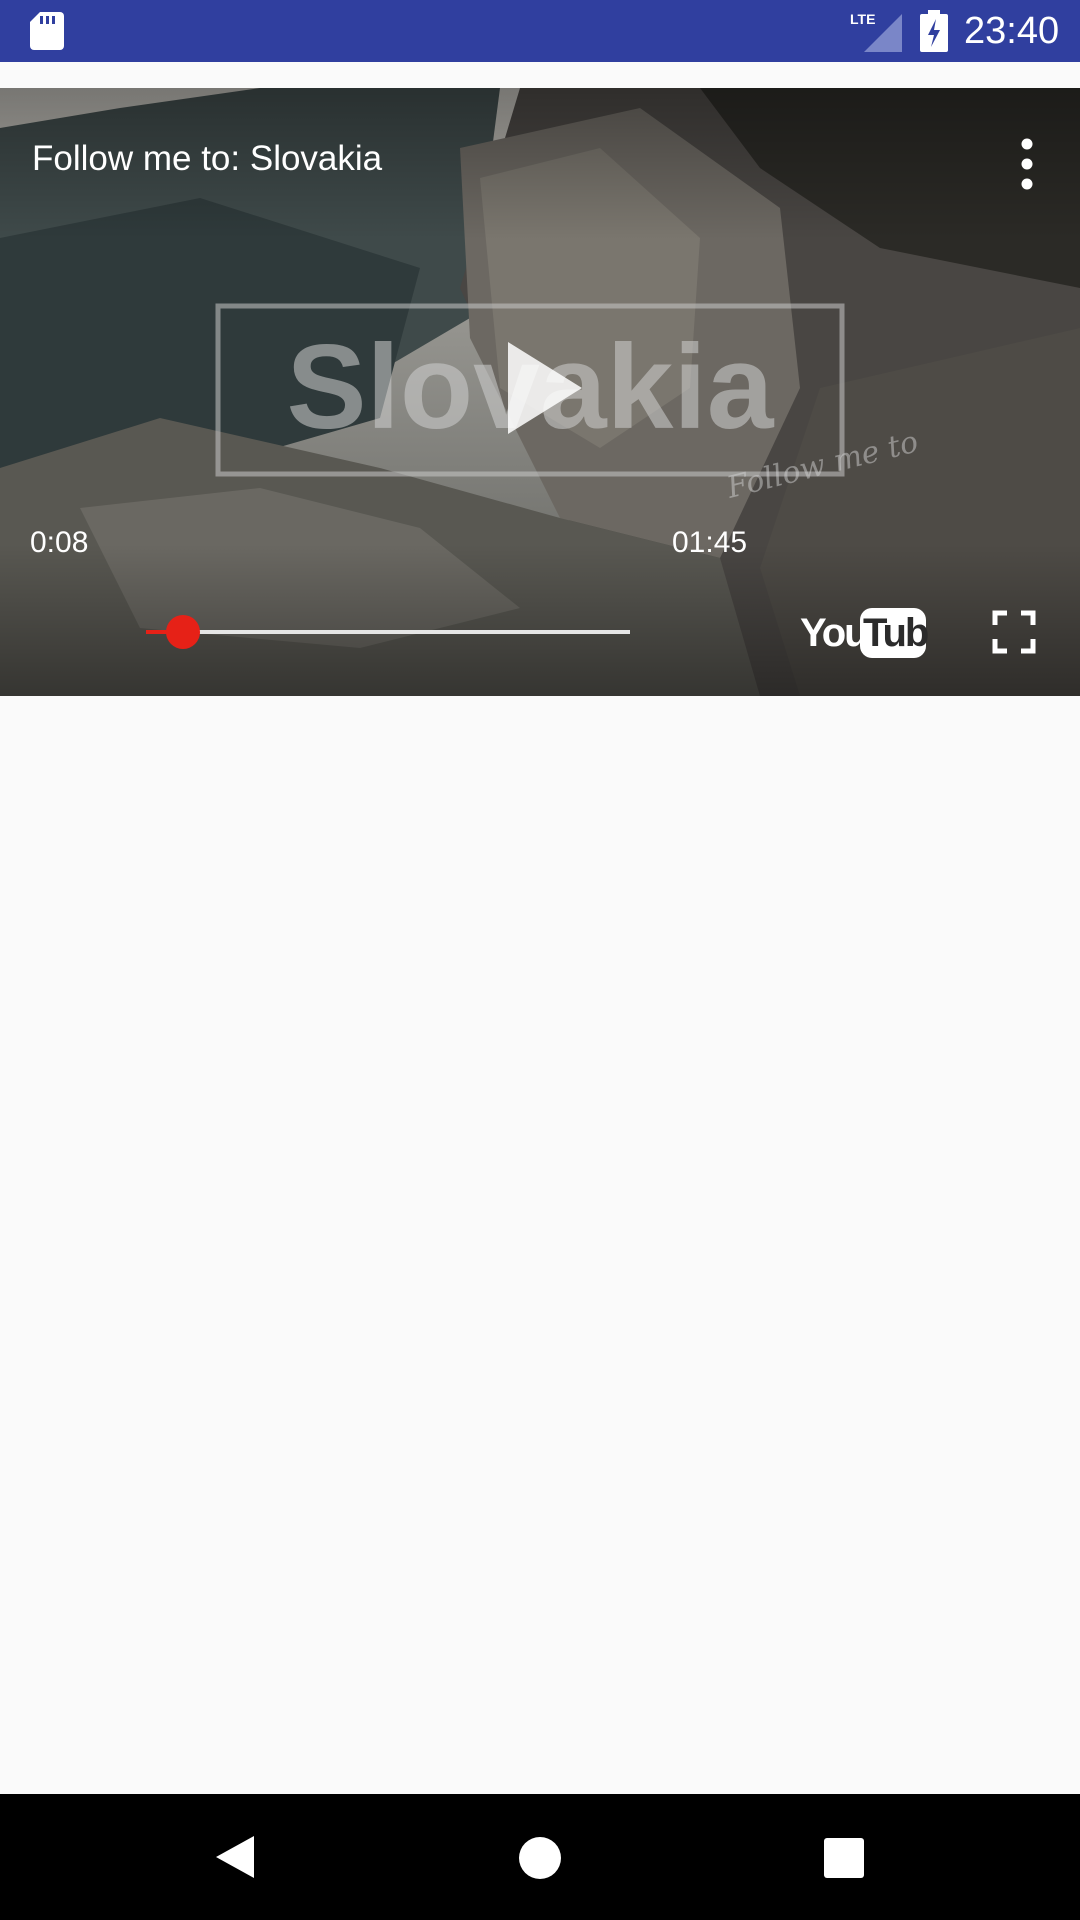 The image size is (1080, 1920). What do you see at coordinates (59, 542) in the screenshot?
I see `current-time: 0:08` at bounding box center [59, 542].